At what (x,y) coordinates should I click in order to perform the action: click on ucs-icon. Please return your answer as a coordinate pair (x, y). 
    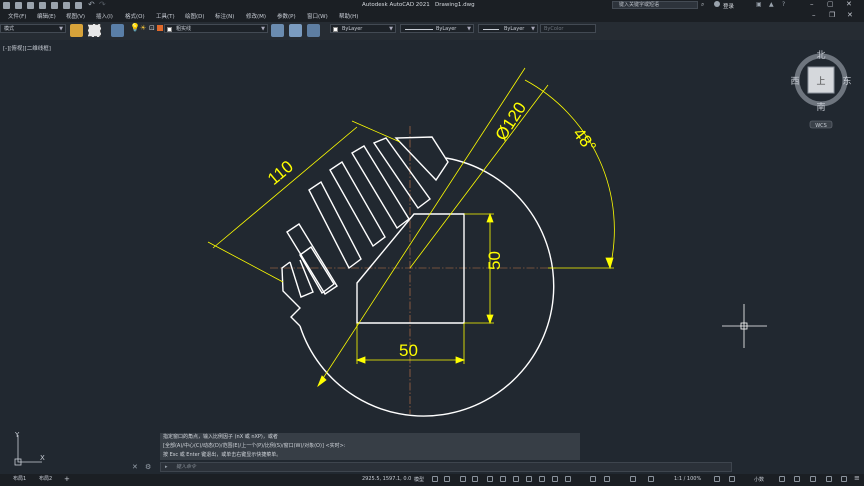
    Looking at the image, I should click on (28, 450).